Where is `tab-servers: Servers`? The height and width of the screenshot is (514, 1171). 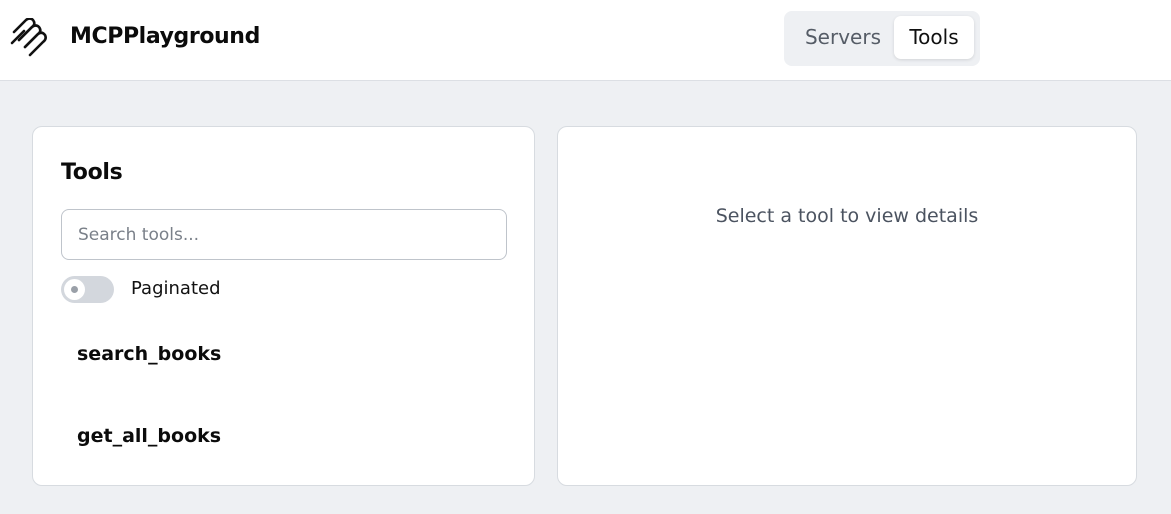
tab-servers: Servers is located at coordinates (843, 37).